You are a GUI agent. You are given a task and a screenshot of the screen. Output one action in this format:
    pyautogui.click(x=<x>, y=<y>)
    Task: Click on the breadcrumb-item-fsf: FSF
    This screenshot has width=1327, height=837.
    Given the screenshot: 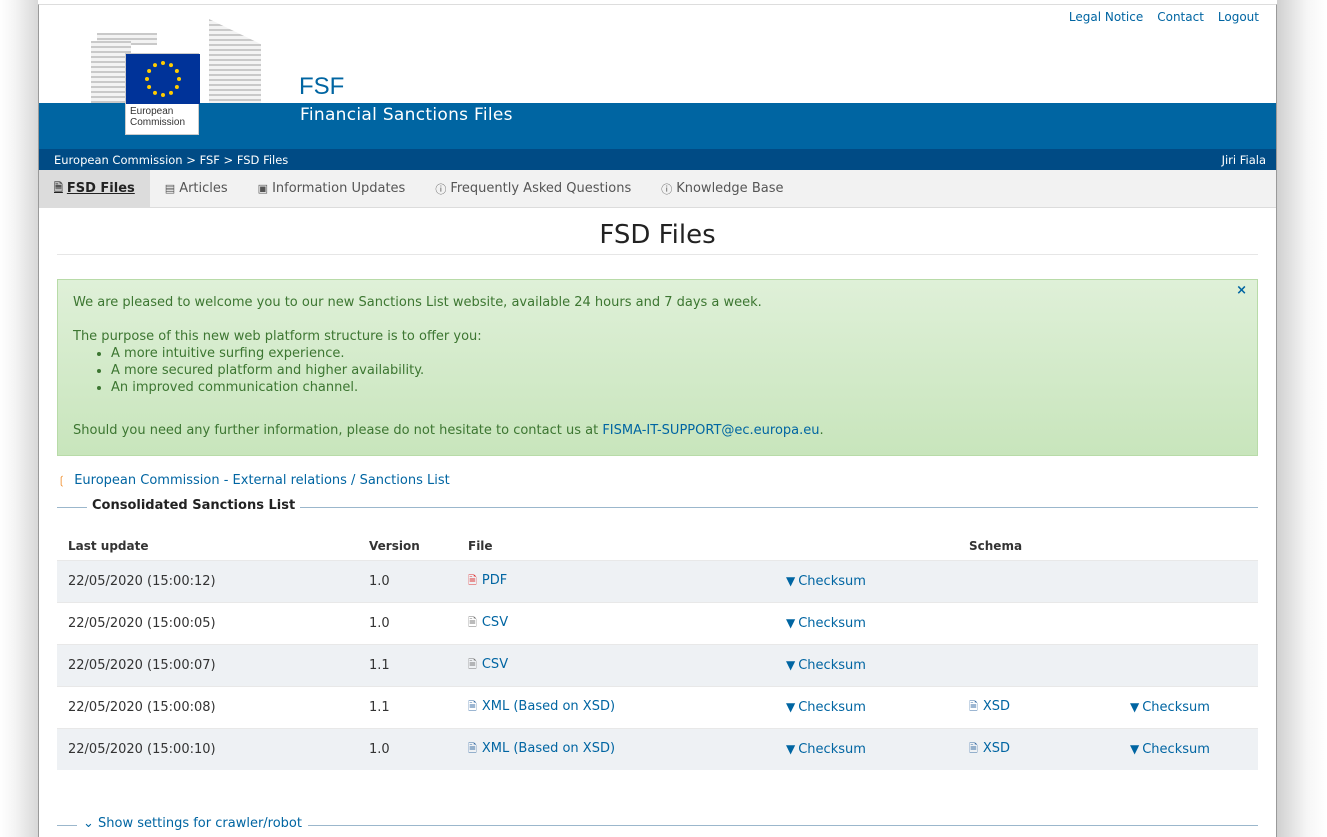 What is the action you would take?
    pyautogui.click(x=210, y=160)
    